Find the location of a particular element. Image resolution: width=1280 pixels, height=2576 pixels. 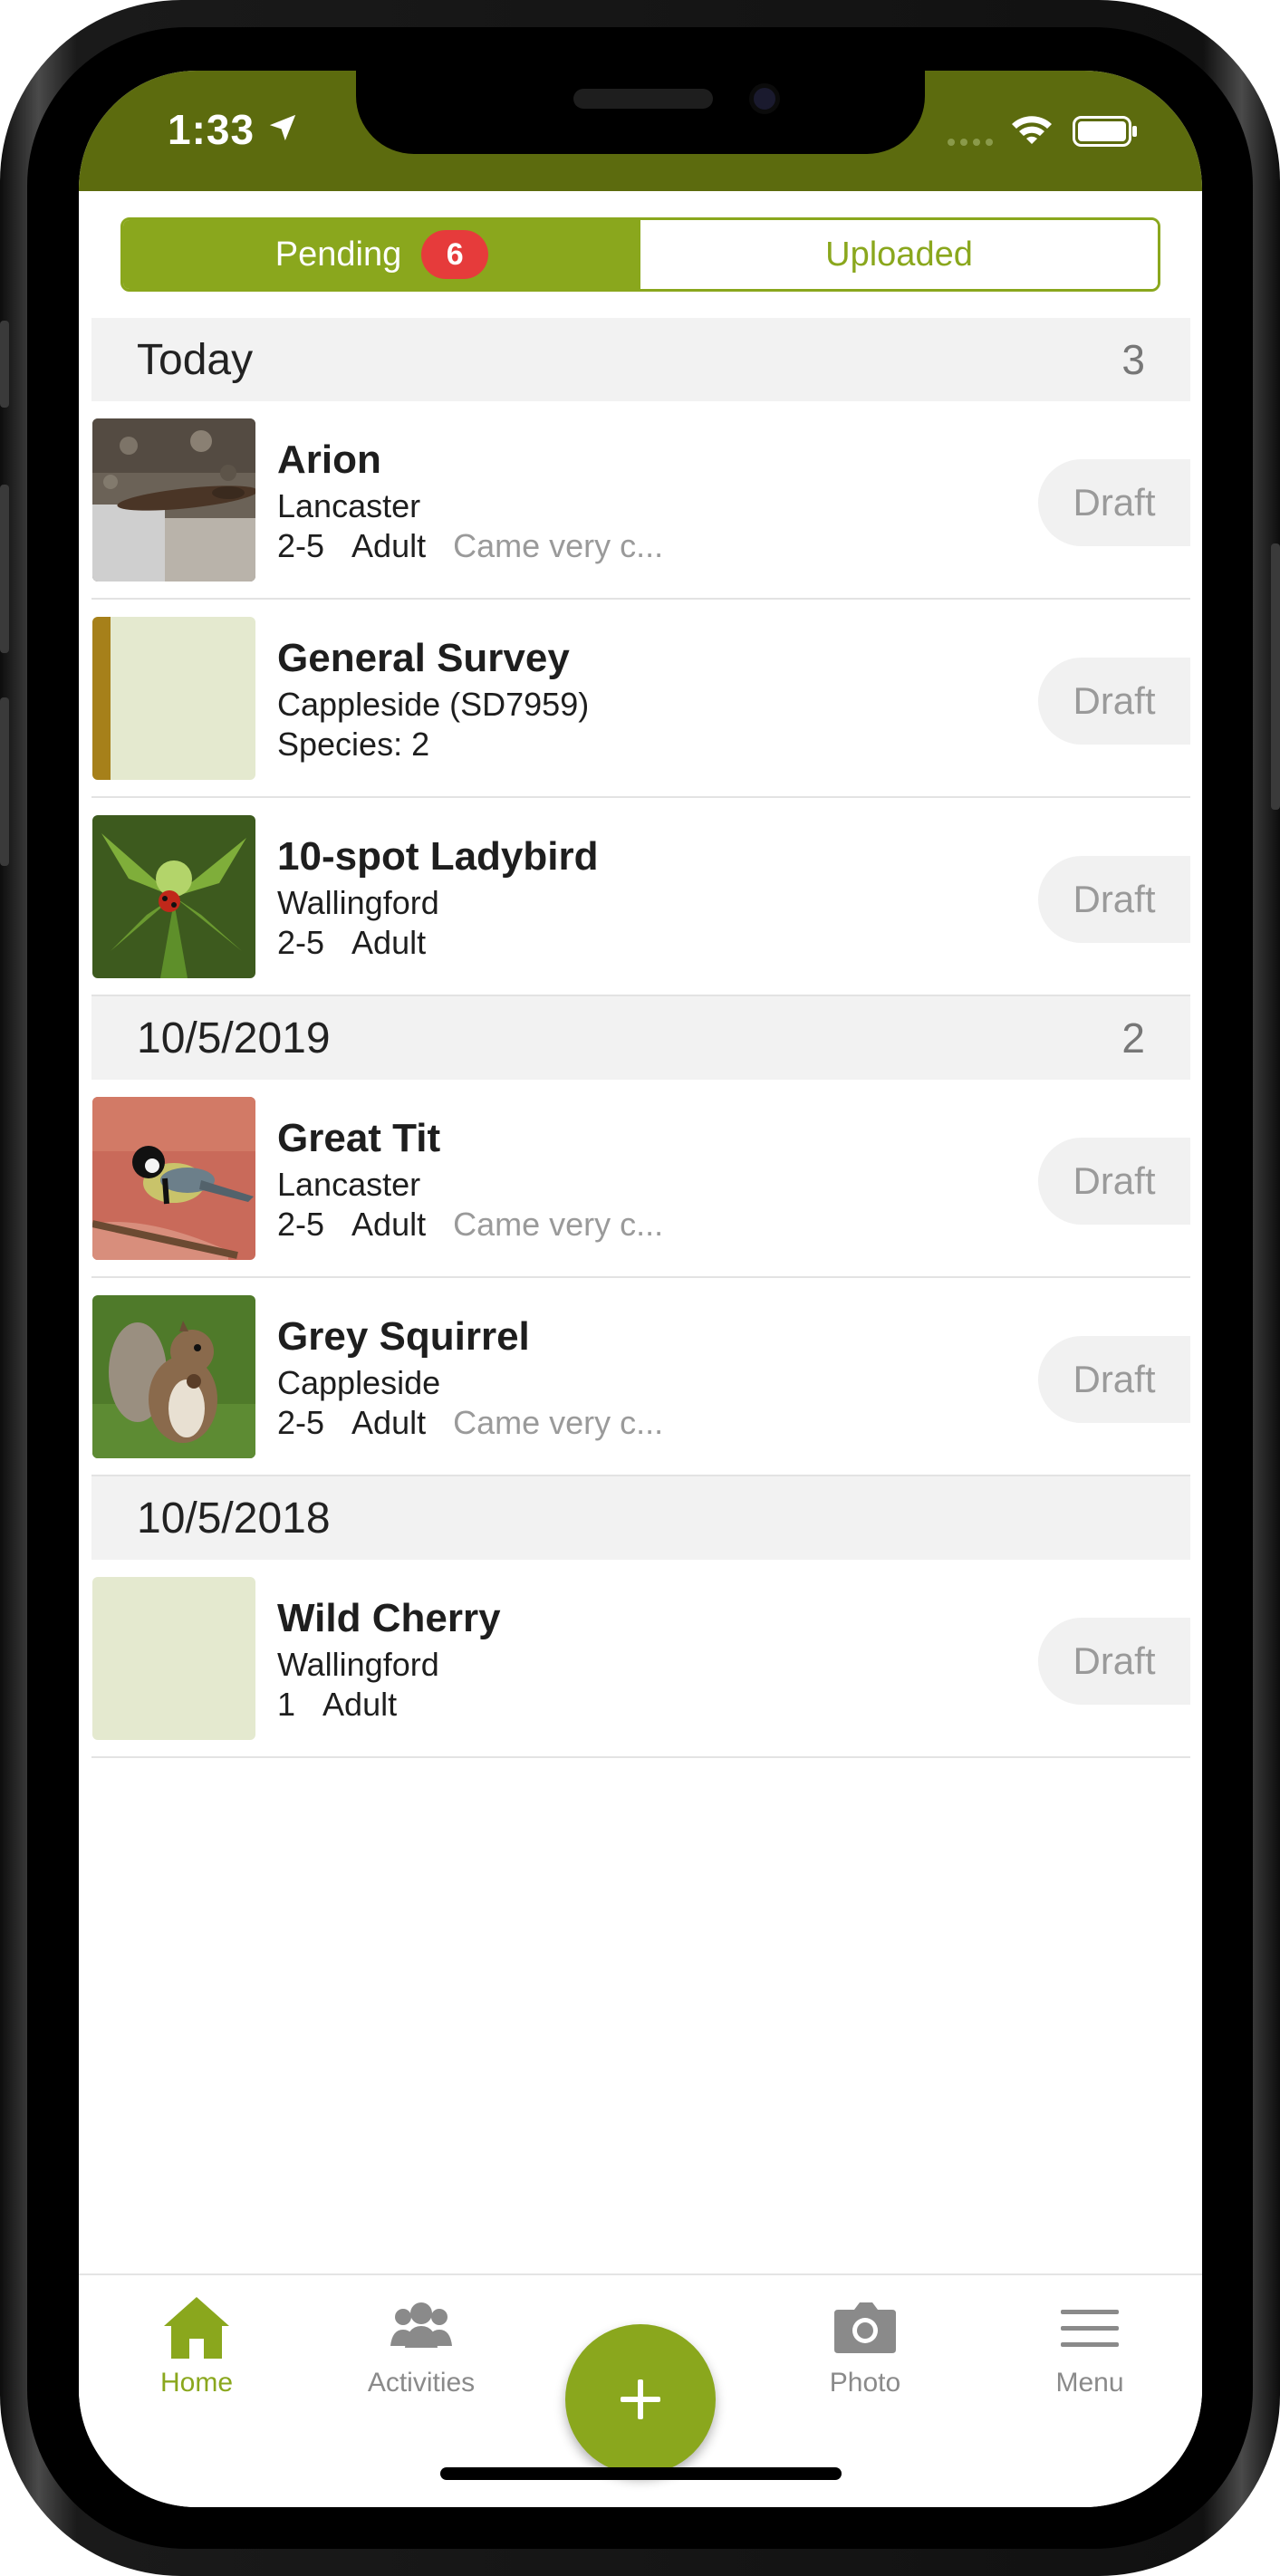

tab-activities: Activities is located at coordinates (421, 2346).